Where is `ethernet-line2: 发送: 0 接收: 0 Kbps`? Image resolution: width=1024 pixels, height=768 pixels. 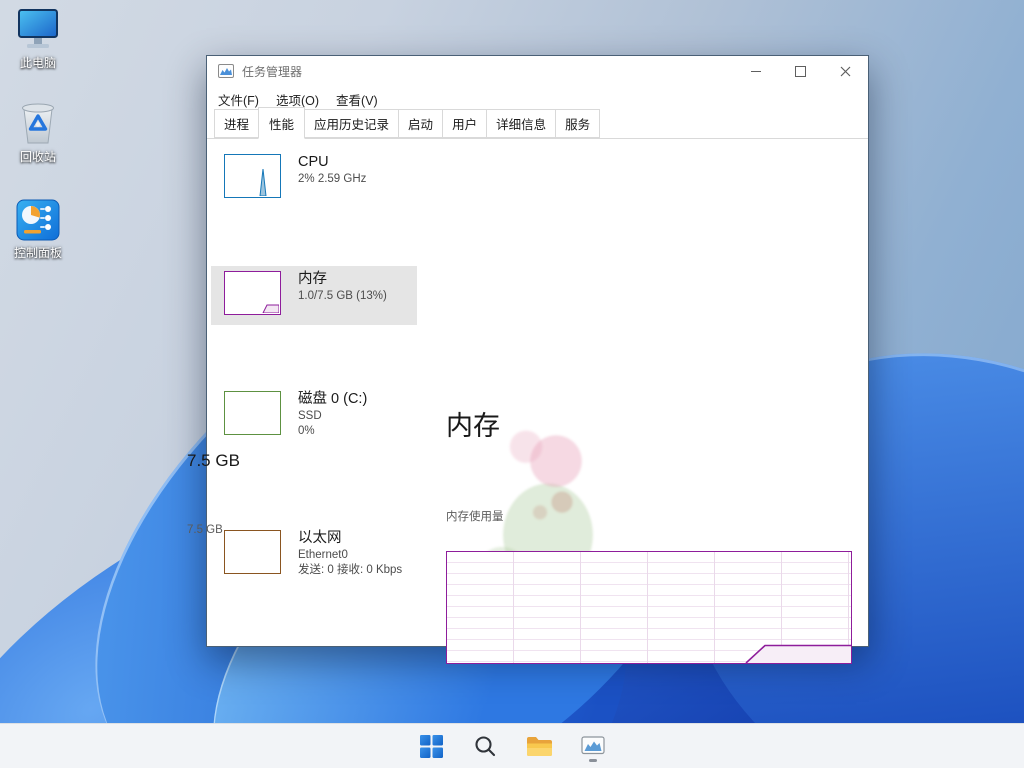
ethernet-line2: 发送: 0 接收: 0 Kbps is located at coordinates (350, 570).